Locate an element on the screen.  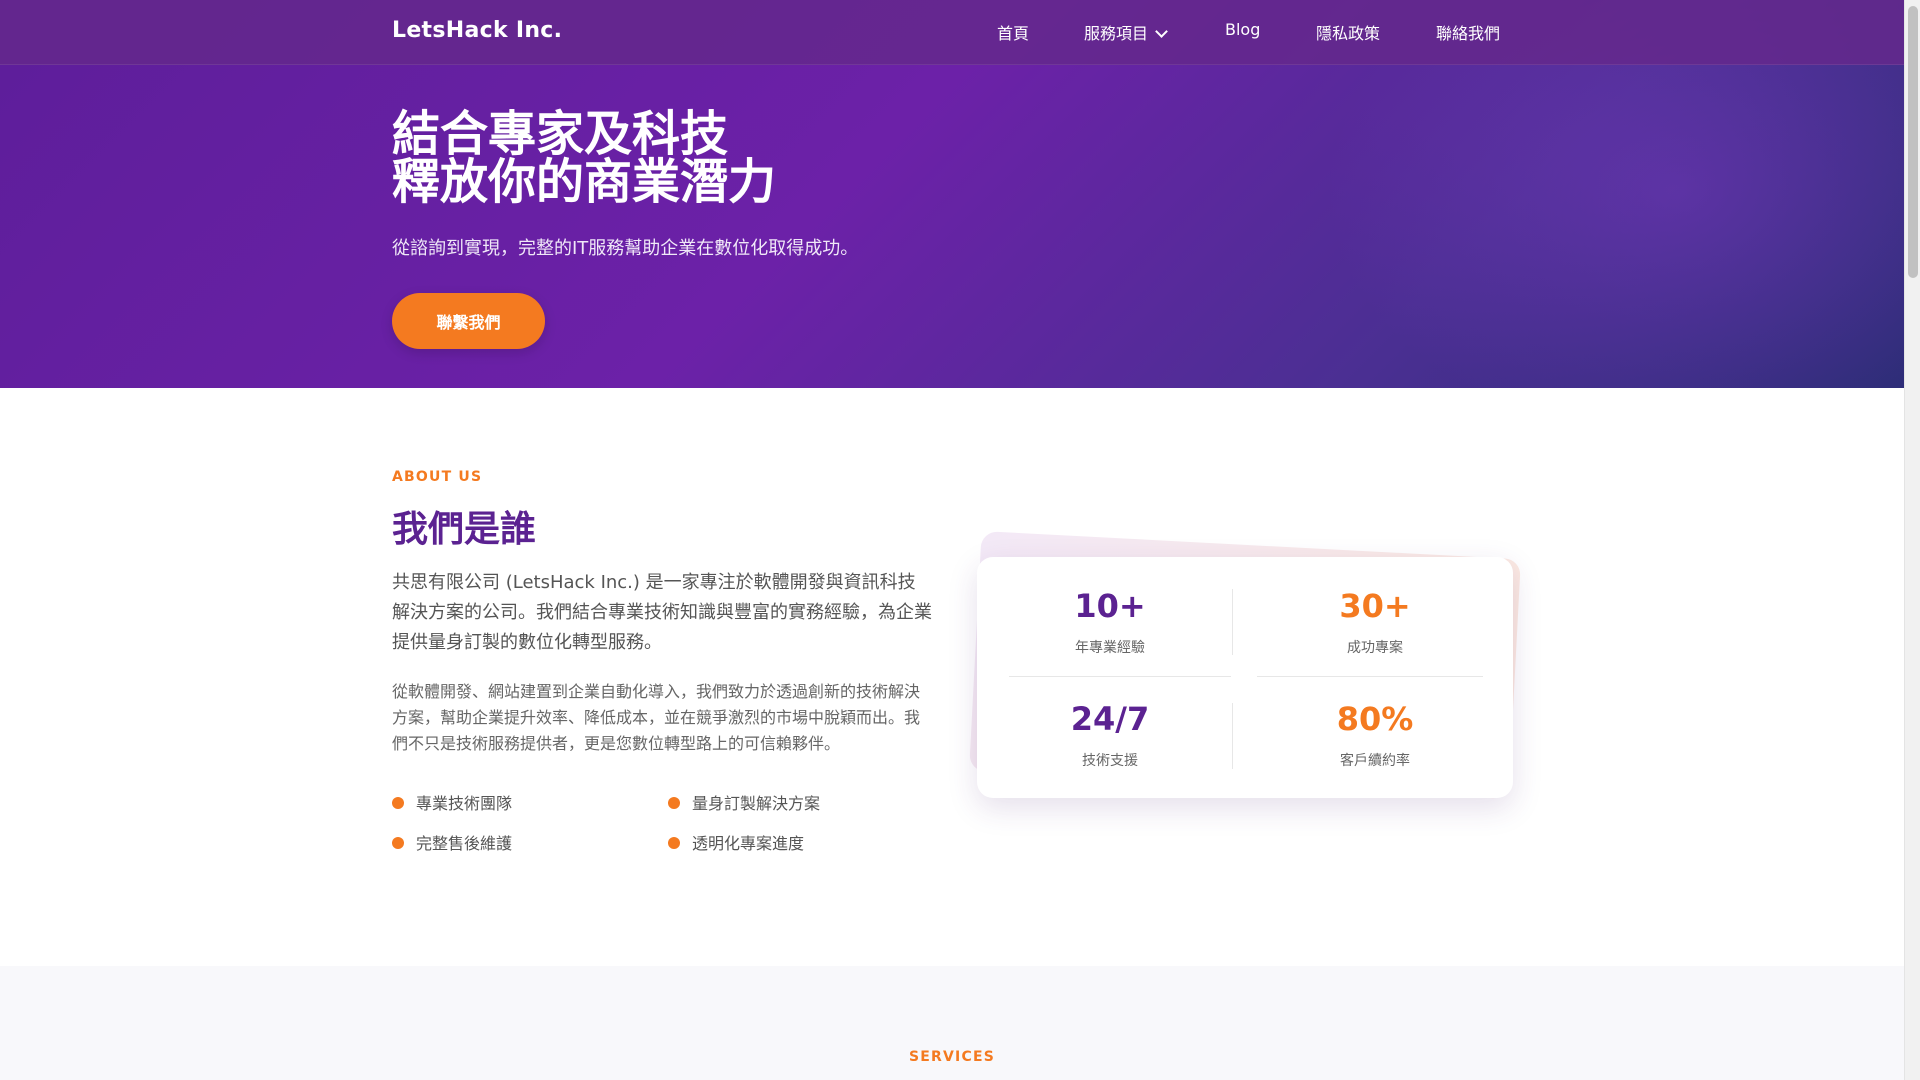
nav-menu: 首頁 服務項目 Blog 隱私政策 聯絡我們 is located at coordinates (952, 32).